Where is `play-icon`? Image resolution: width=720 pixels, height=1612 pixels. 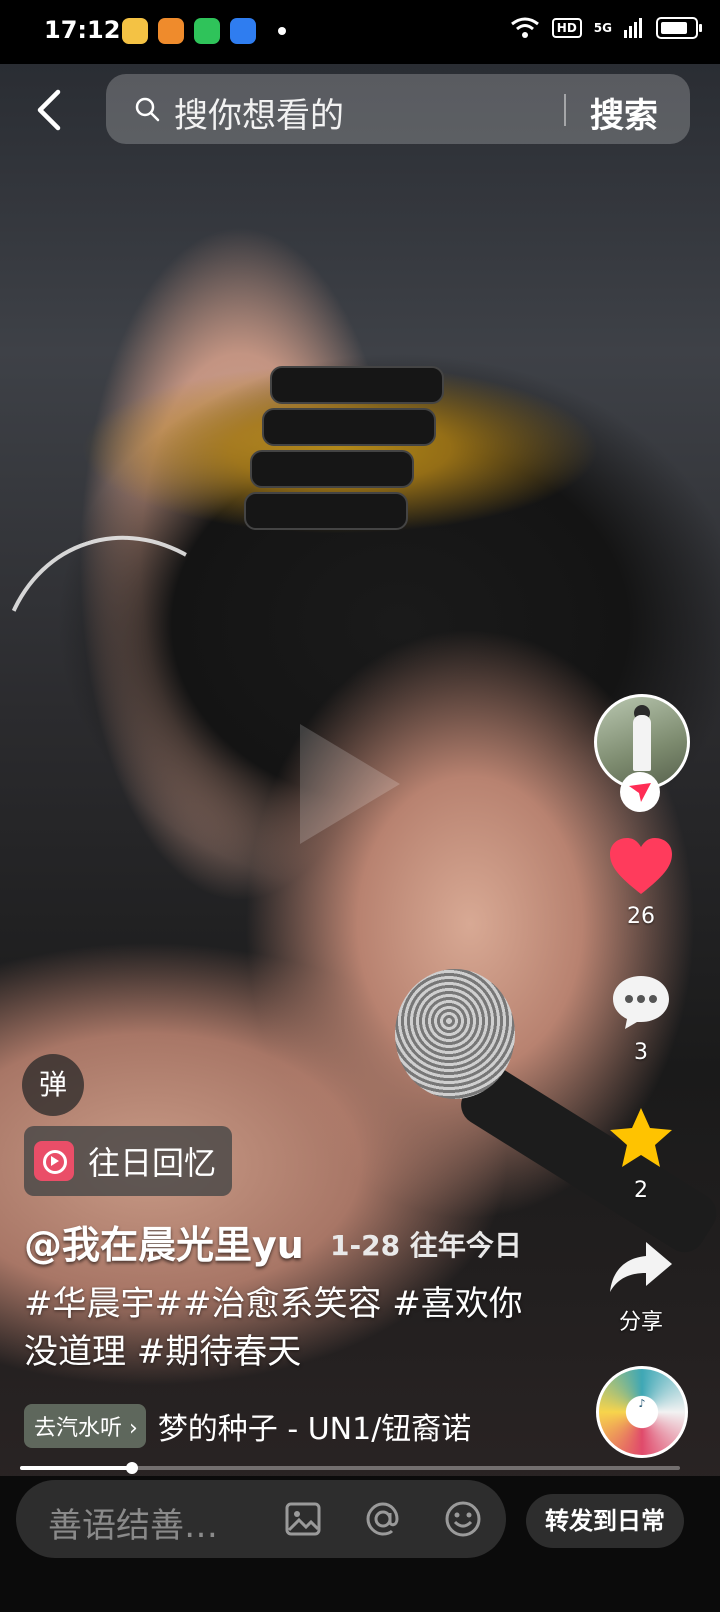 play-icon is located at coordinates (350, 784).